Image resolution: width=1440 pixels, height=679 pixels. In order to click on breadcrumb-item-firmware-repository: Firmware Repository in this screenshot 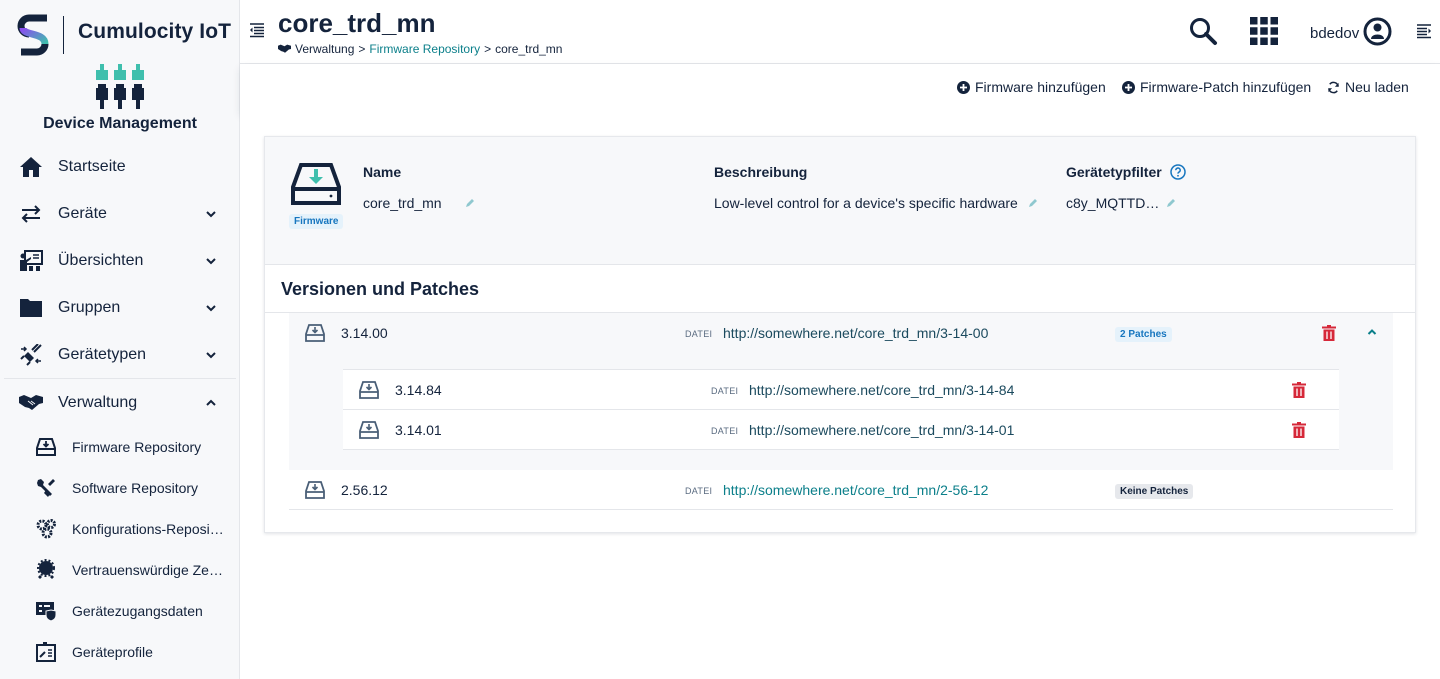, I will do `click(424, 49)`.